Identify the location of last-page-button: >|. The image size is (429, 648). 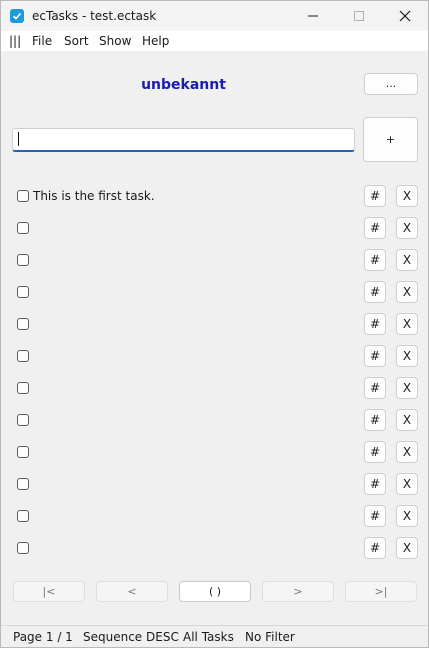
(381, 591).